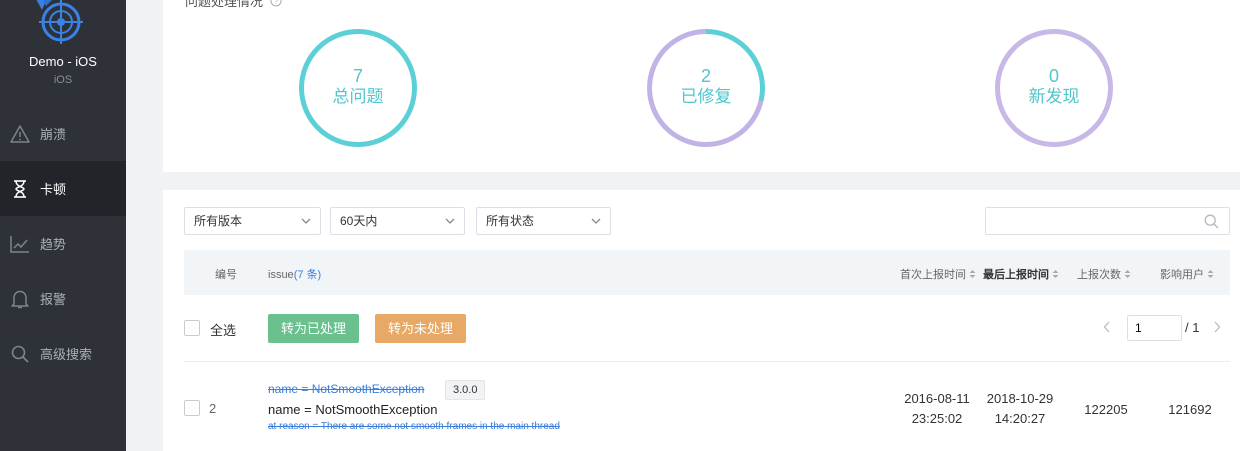  What do you see at coordinates (397, 221) in the screenshot?
I see `time-range-select: 60天内` at bounding box center [397, 221].